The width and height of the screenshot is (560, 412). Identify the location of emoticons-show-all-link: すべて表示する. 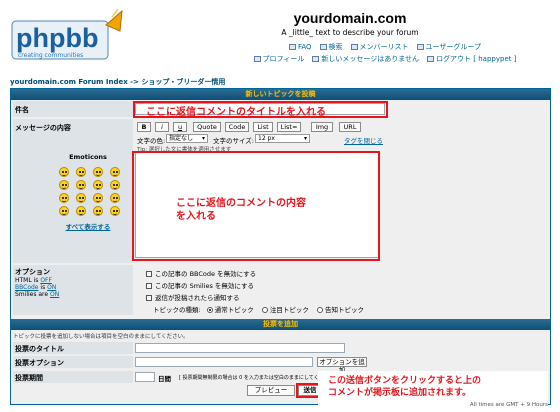
(88, 226).